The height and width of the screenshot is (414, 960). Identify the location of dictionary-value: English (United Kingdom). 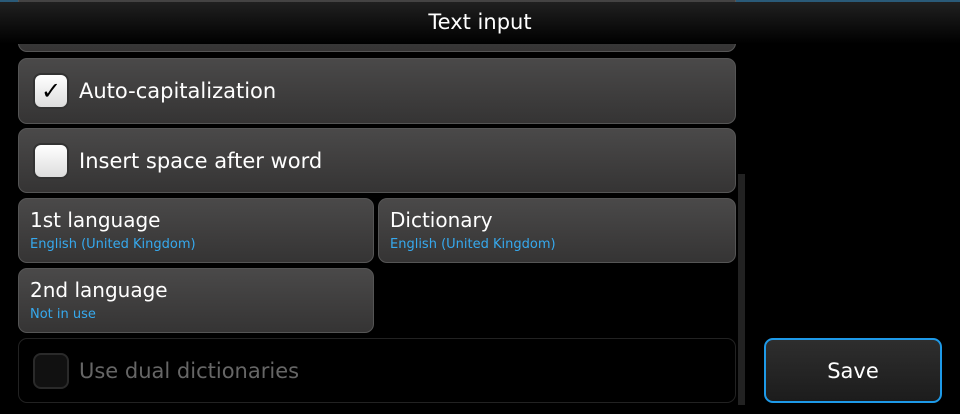
(473, 244).